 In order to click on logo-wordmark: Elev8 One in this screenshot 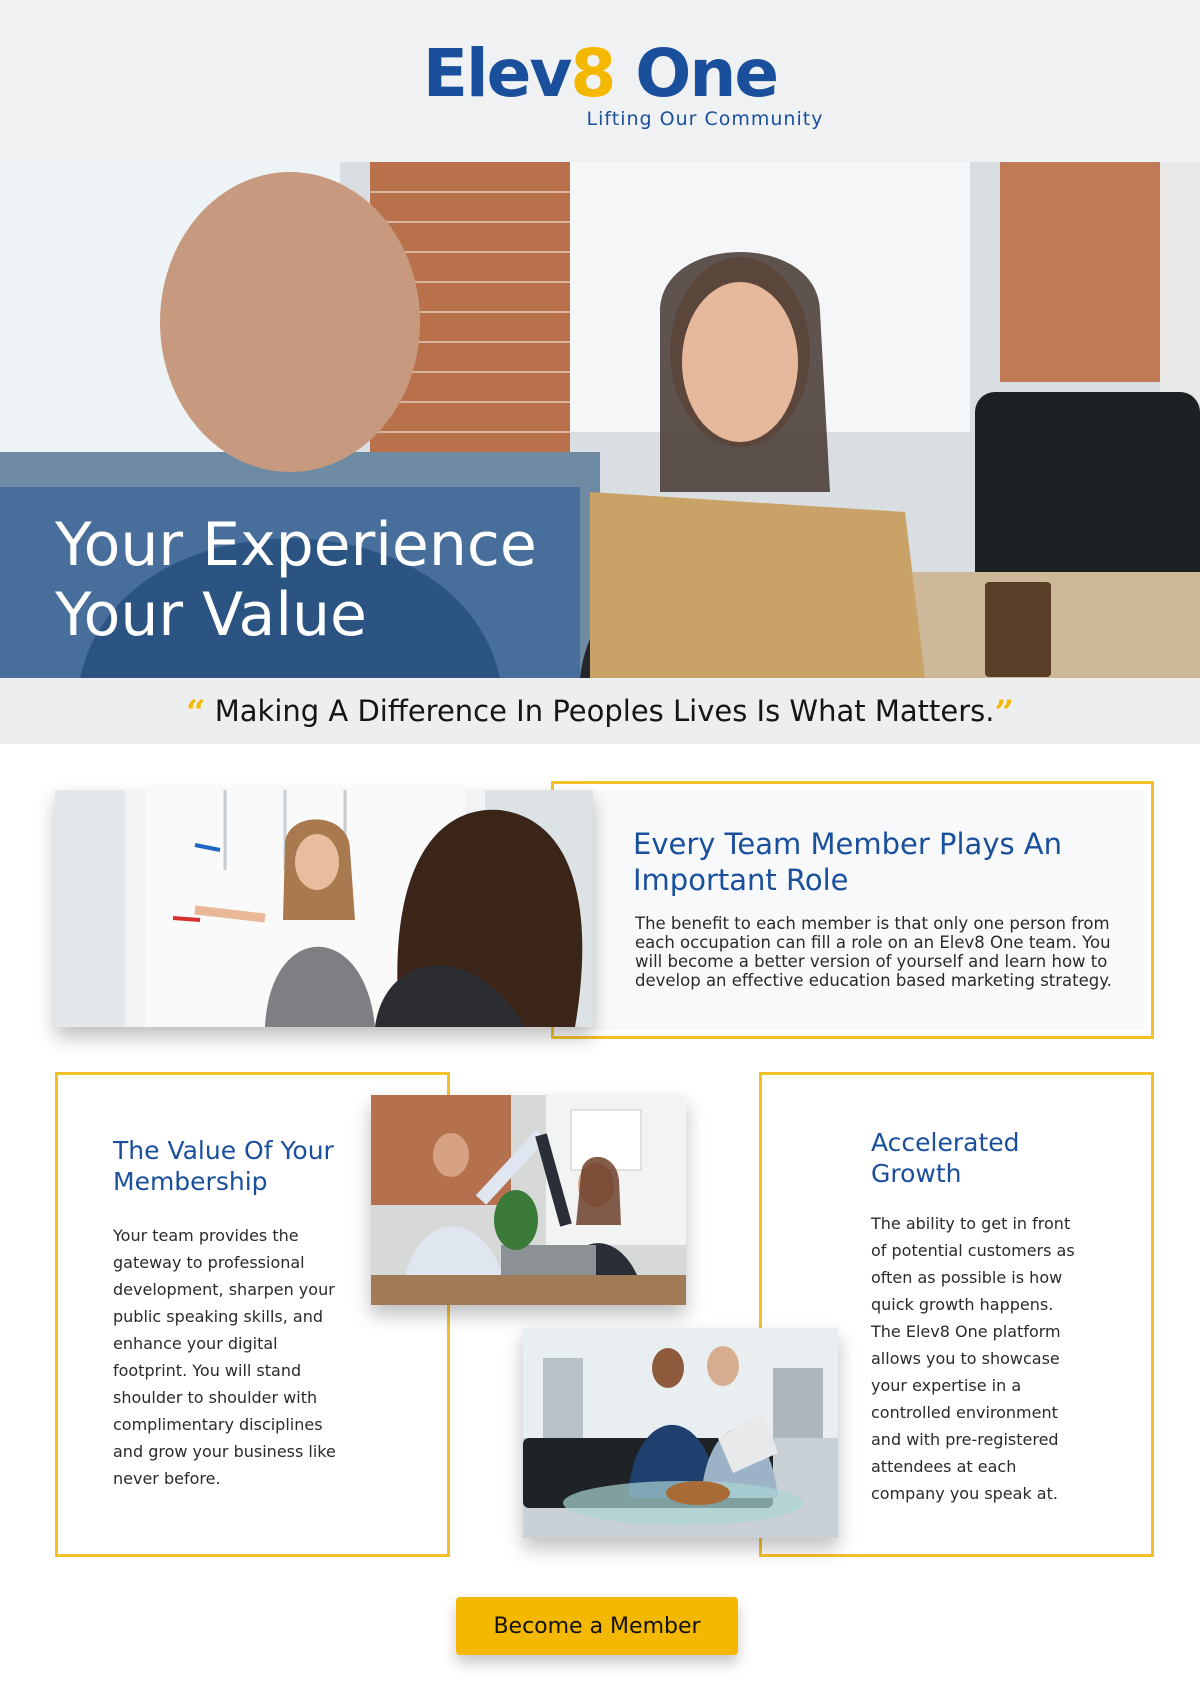, I will do `click(600, 73)`.